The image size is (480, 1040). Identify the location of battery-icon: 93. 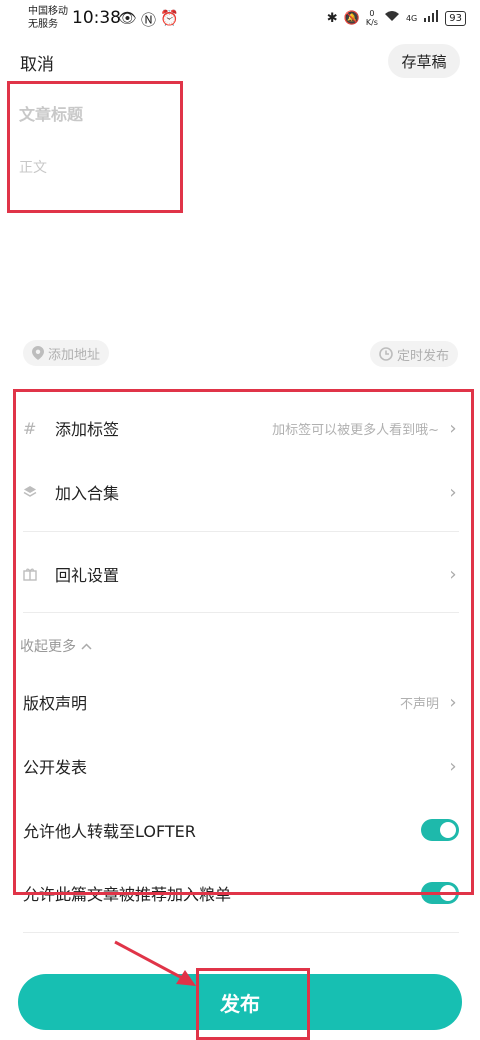
(455, 18).